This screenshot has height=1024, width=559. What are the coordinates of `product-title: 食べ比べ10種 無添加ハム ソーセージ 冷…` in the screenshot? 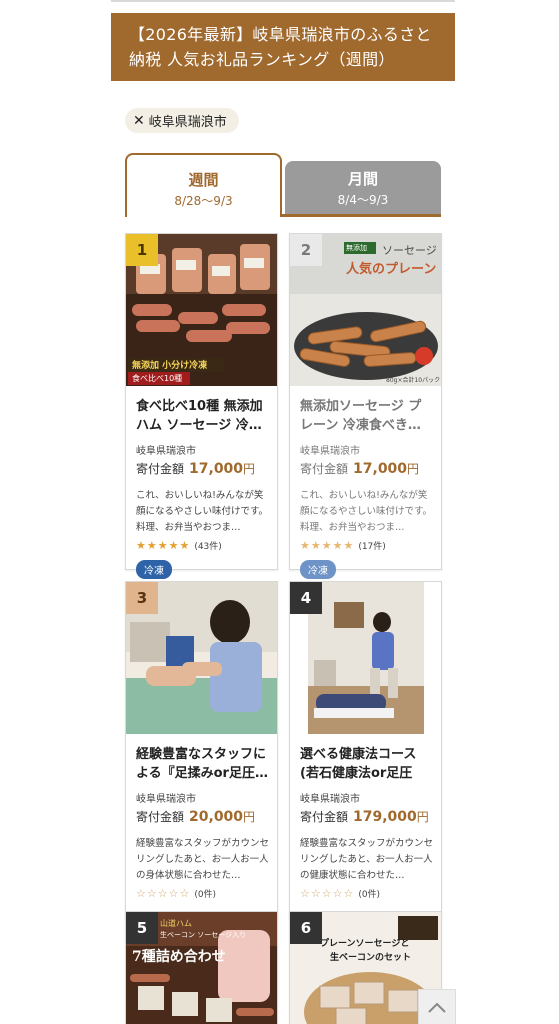 It's located at (203, 416).